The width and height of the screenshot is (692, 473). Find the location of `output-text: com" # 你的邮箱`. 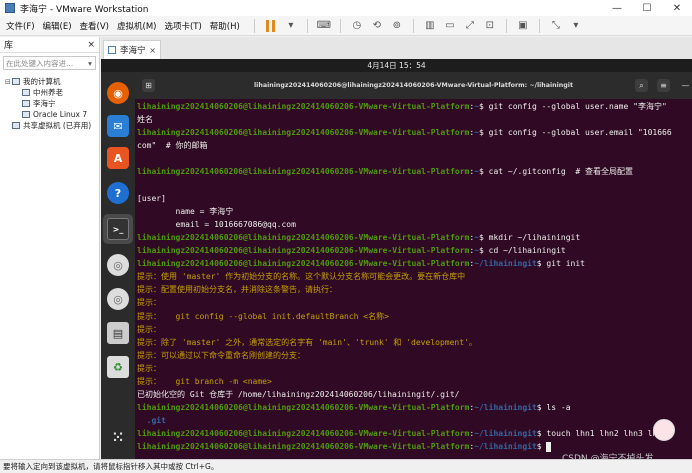

output-text: com" # 你的邮箱 is located at coordinates (172, 146).